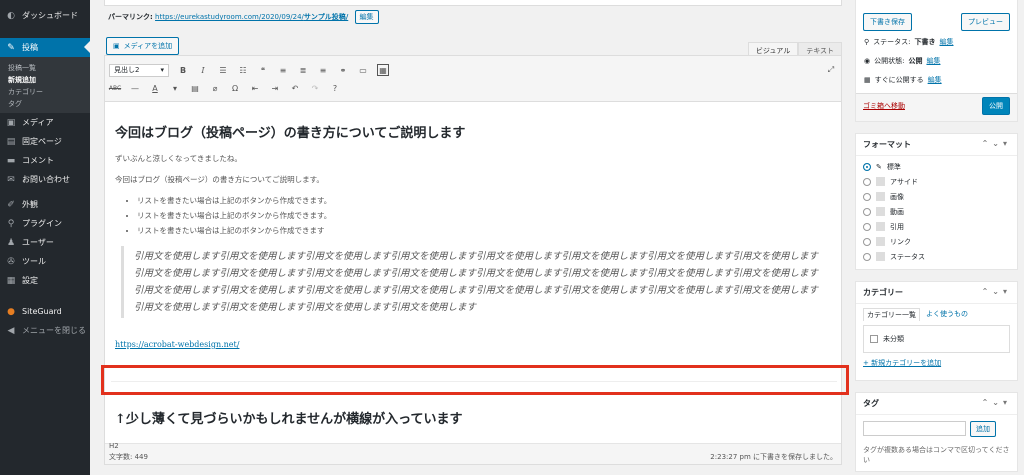  Describe the element at coordinates (936, 211) in the screenshot. I see `format-option-video: 動画` at that location.